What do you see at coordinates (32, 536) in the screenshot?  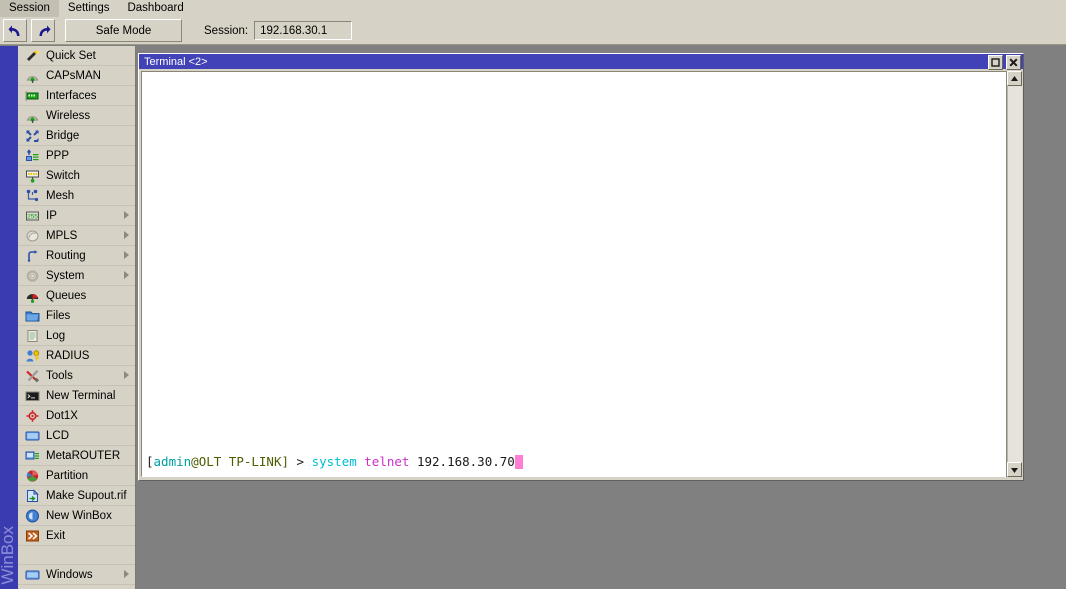 I see `exit-icon` at bounding box center [32, 536].